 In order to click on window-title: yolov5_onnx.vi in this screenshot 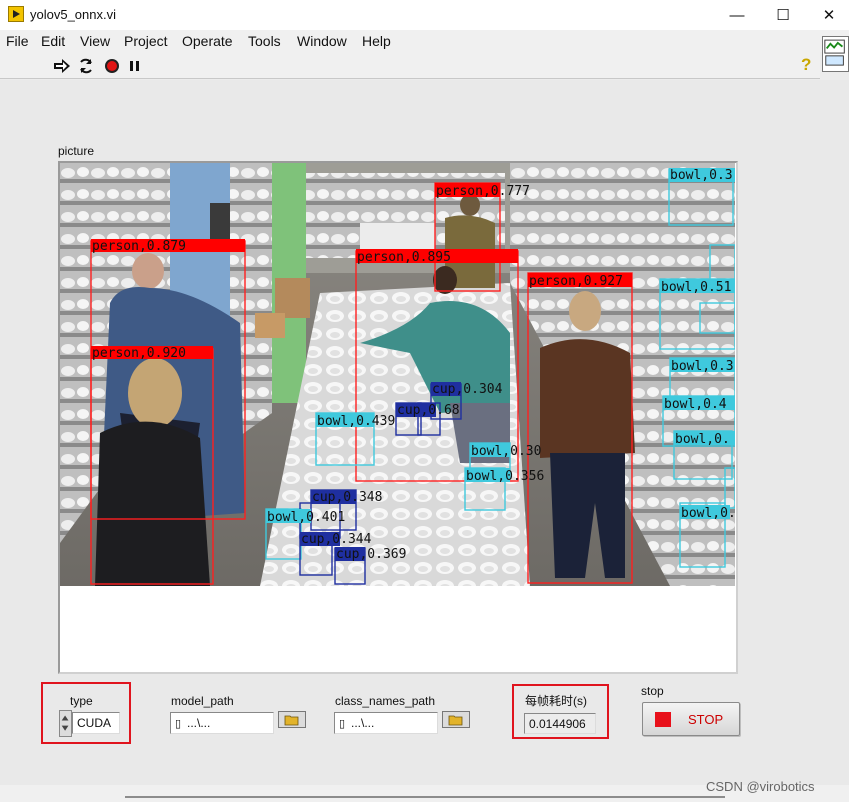, I will do `click(73, 14)`.